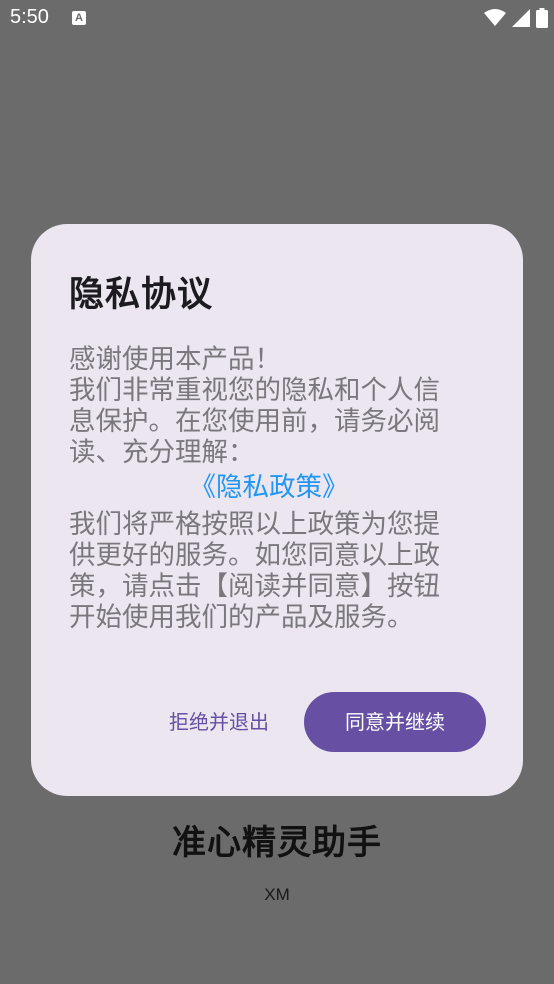 Image resolution: width=554 pixels, height=984 pixels. What do you see at coordinates (395, 722) in the screenshot?
I see `agree-continue-button: 同意并继续` at bounding box center [395, 722].